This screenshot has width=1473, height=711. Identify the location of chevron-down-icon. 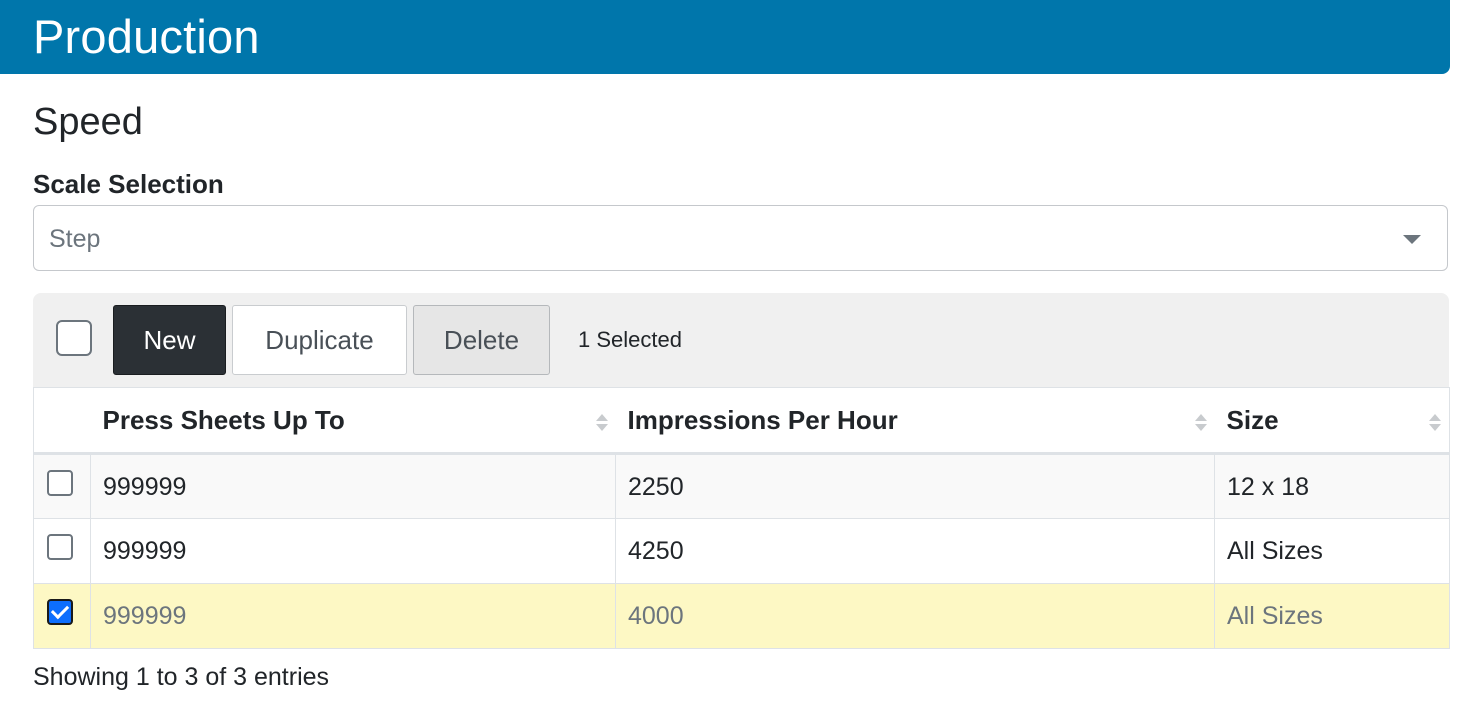
(1412, 239).